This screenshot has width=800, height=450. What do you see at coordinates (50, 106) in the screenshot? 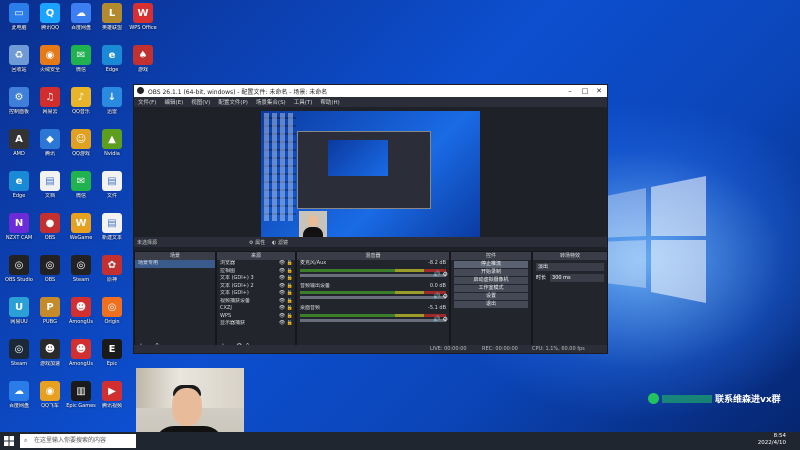
I see `desktop-icon: ♫ 网易云` at bounding box center [50, 106].